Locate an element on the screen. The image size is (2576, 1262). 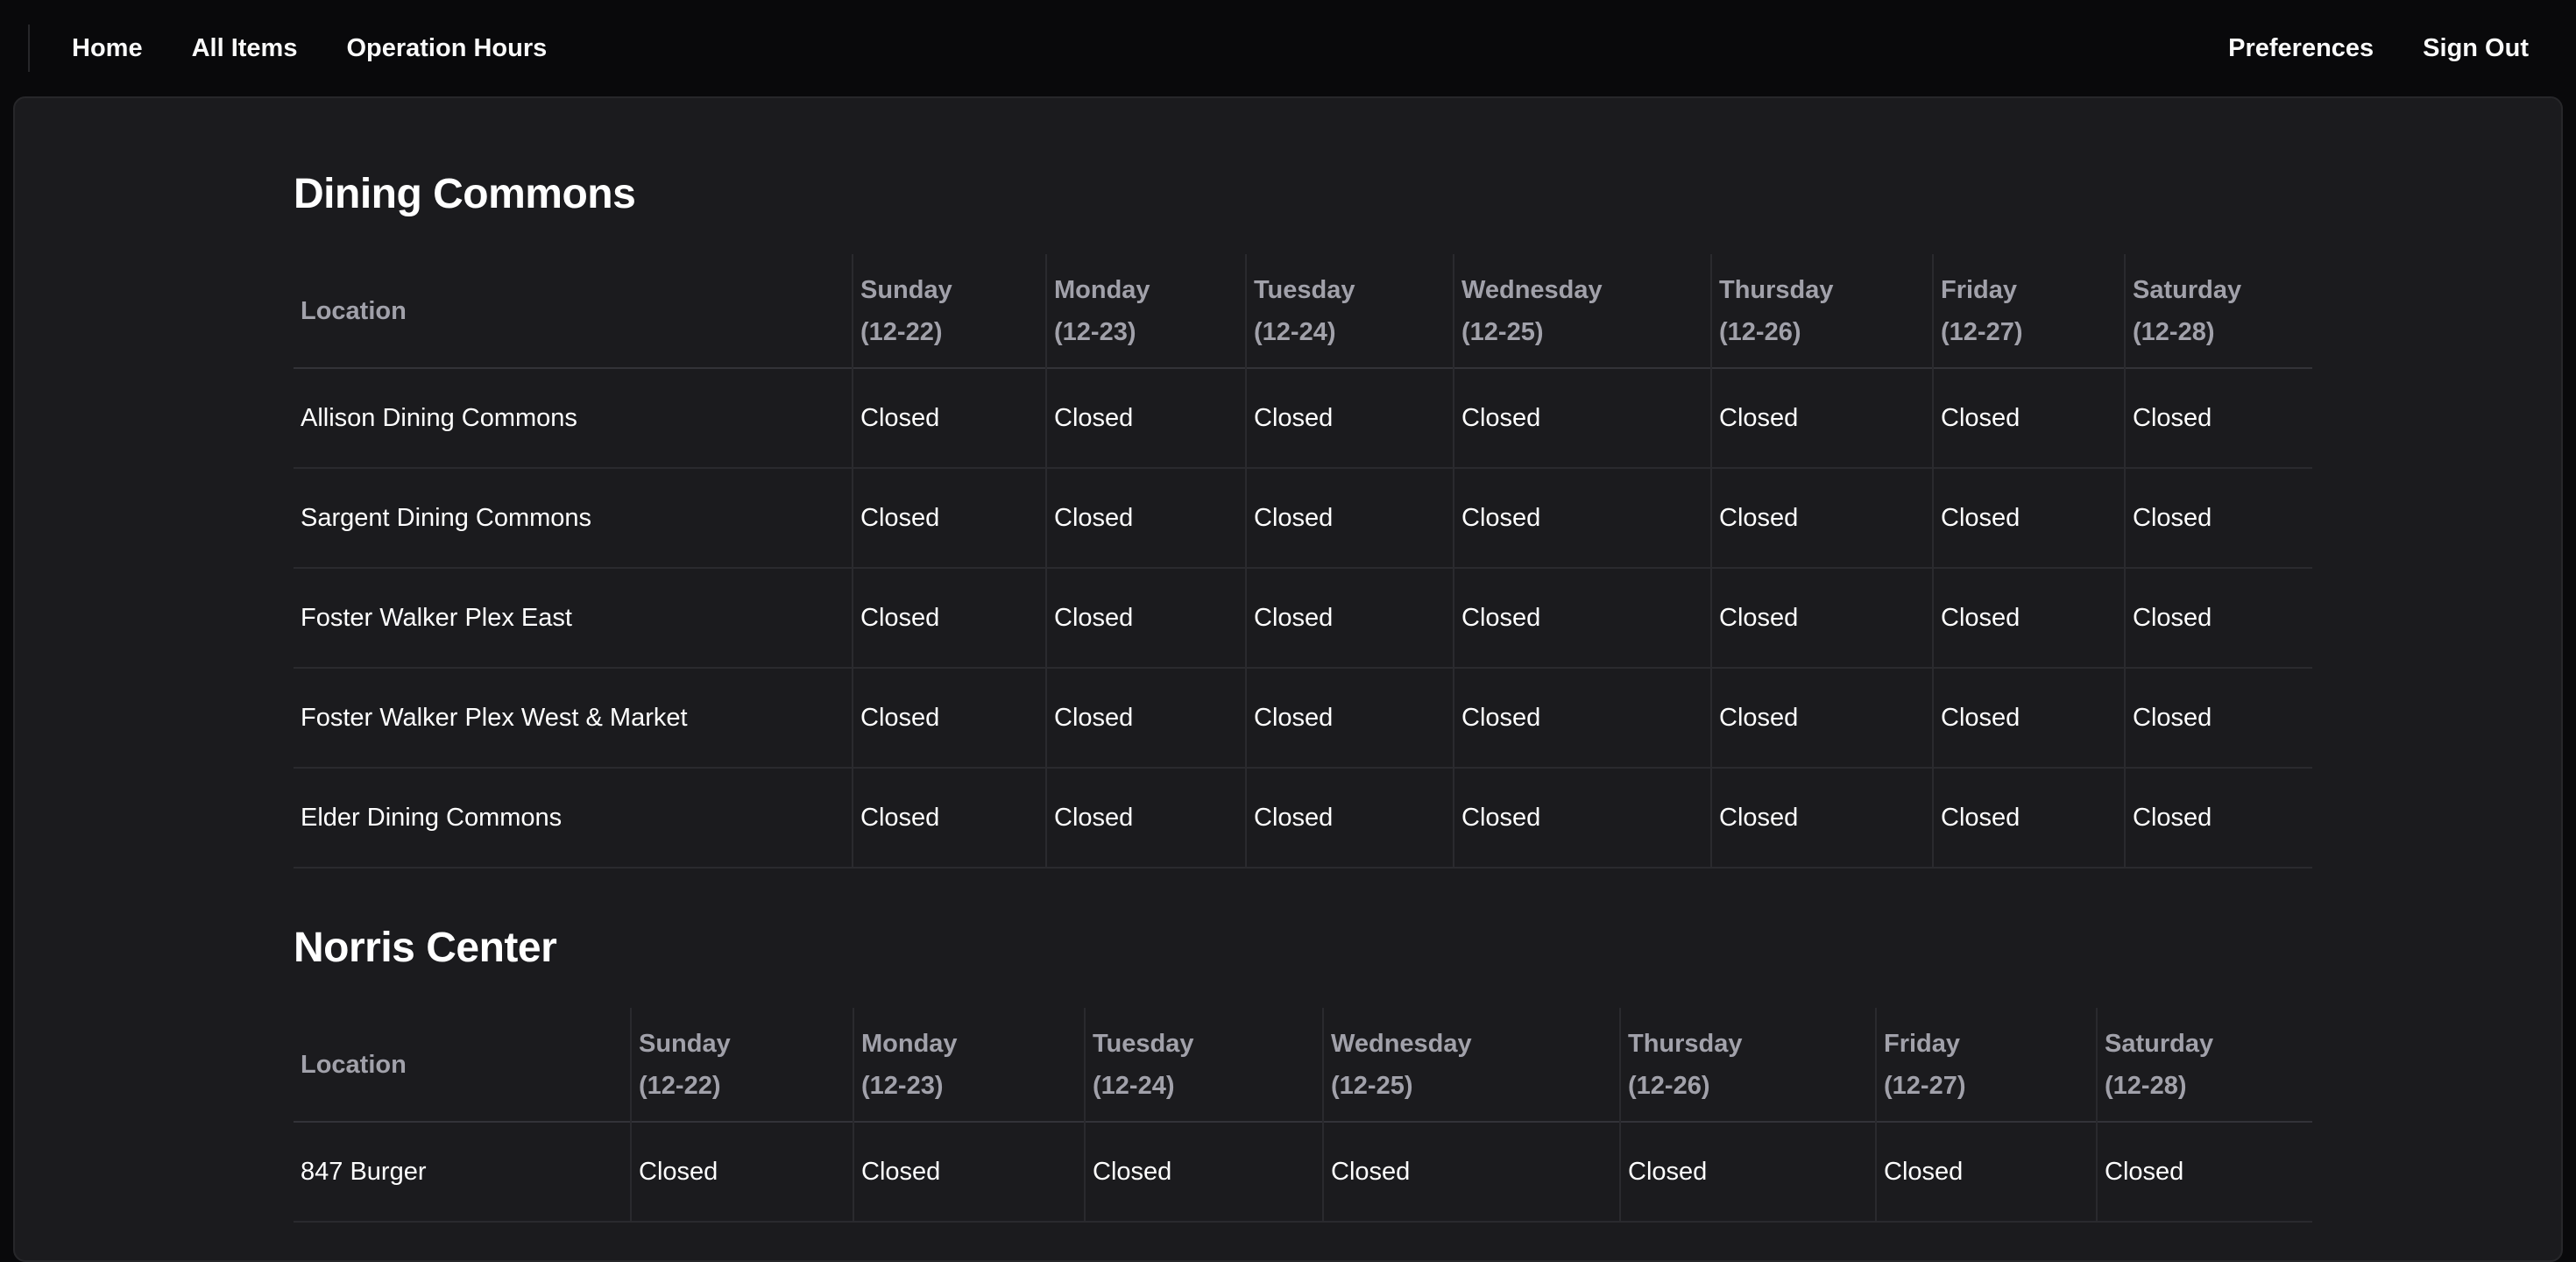
nav-right-group: Preferences Sign Out is located at coordinates (2378, 48).